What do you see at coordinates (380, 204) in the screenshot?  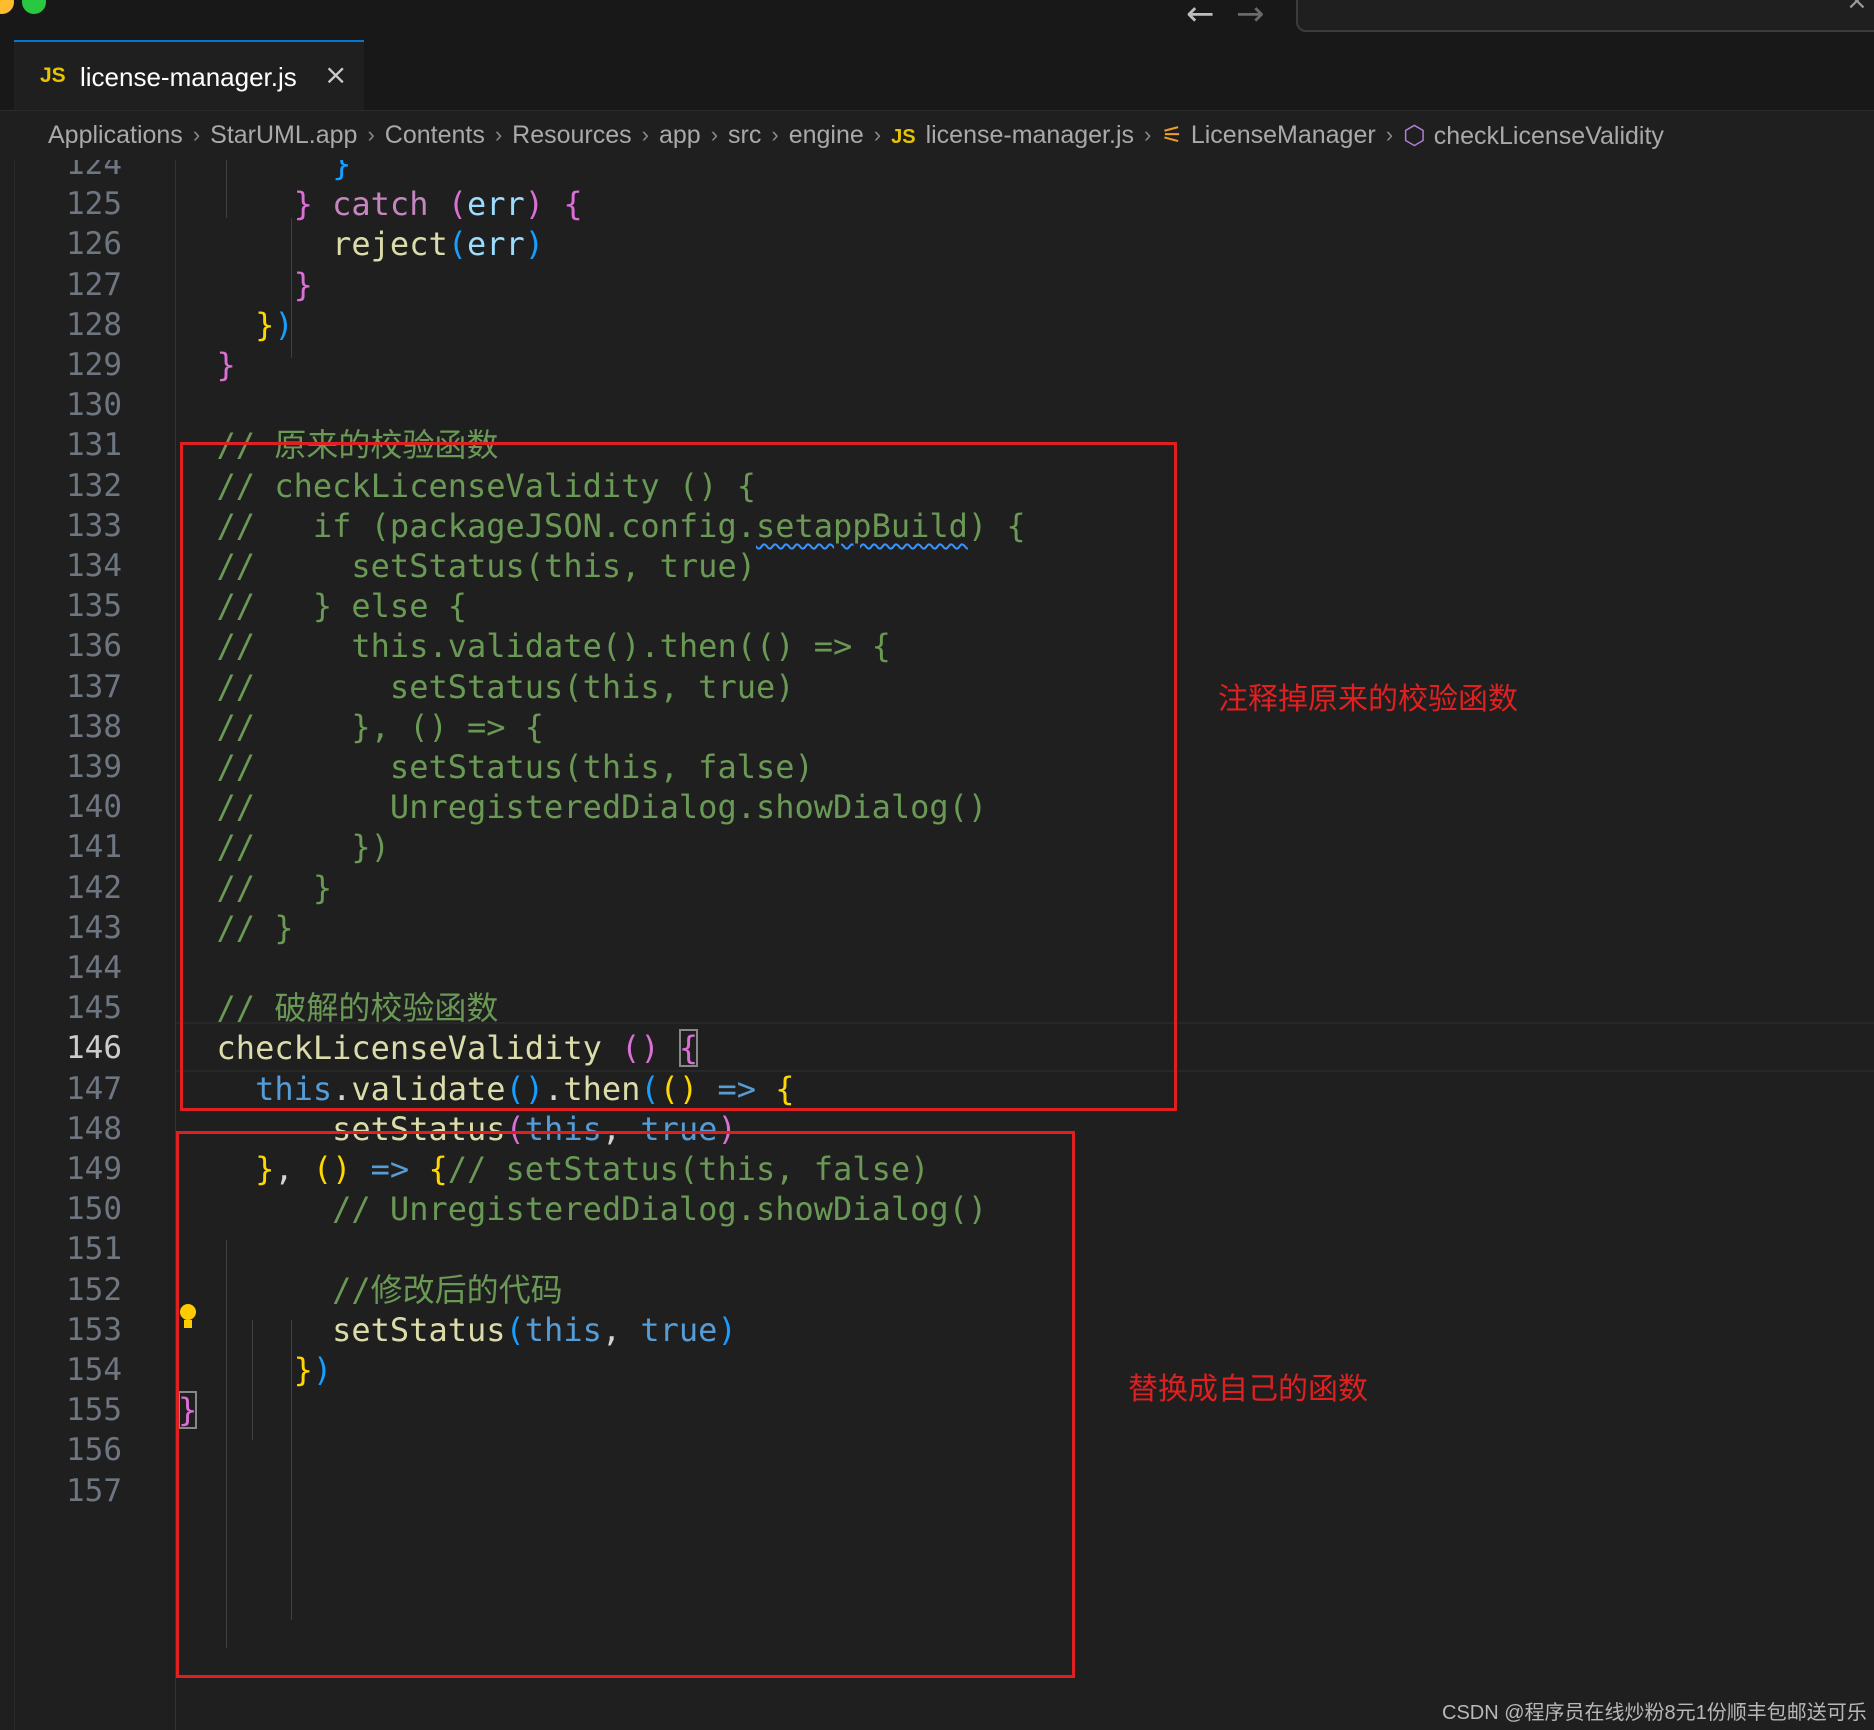 I see `code-token: catch` at bounding box center [380, 204].